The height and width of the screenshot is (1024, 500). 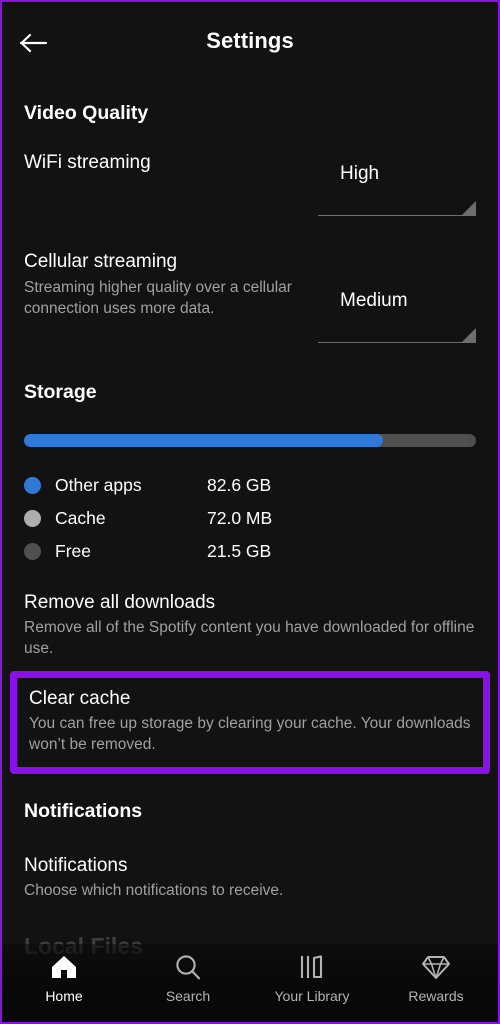 I want to click on nav-label-your-library: Your Library, so click(x=312, y=996).